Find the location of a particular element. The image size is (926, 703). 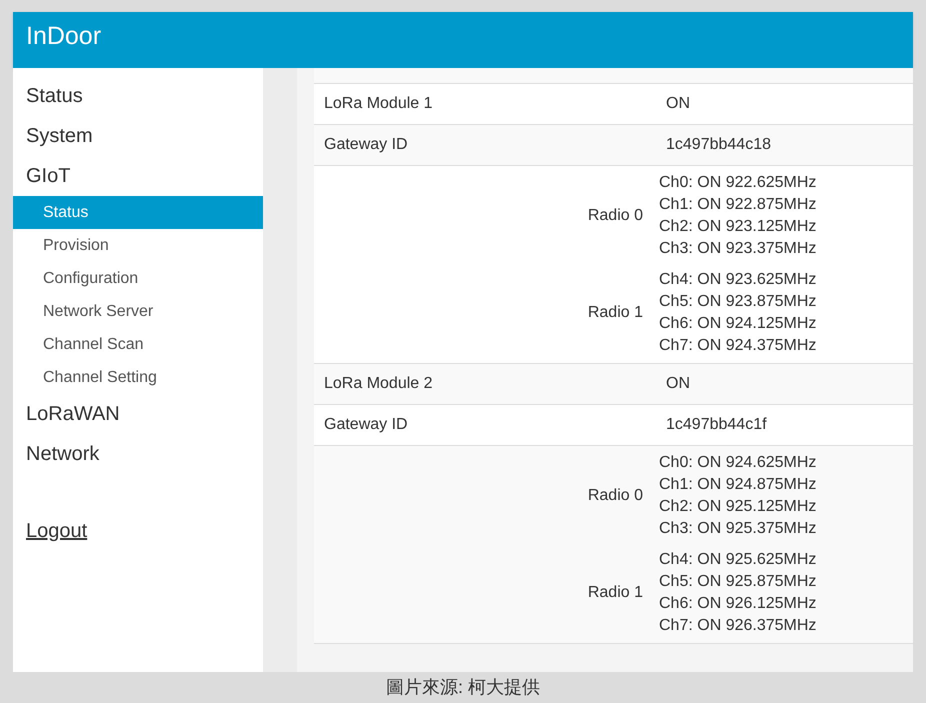

sidebar-item: Status is located at coordinates (138, 96).